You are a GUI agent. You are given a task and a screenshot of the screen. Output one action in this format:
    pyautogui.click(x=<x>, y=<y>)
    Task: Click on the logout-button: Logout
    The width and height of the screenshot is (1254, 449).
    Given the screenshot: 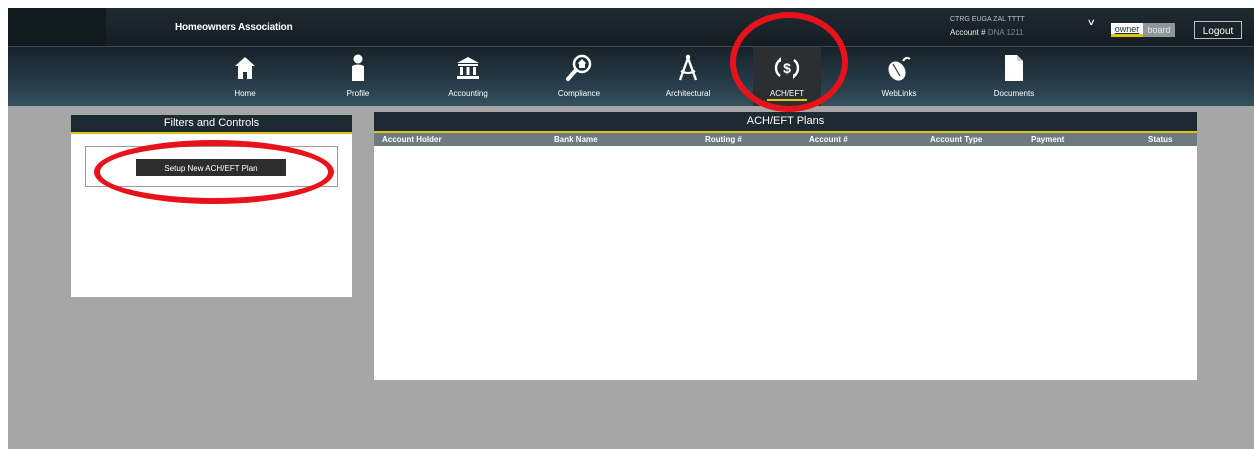 What is the action you would take?
    pyautogui.click(x=1218, y=30)
    